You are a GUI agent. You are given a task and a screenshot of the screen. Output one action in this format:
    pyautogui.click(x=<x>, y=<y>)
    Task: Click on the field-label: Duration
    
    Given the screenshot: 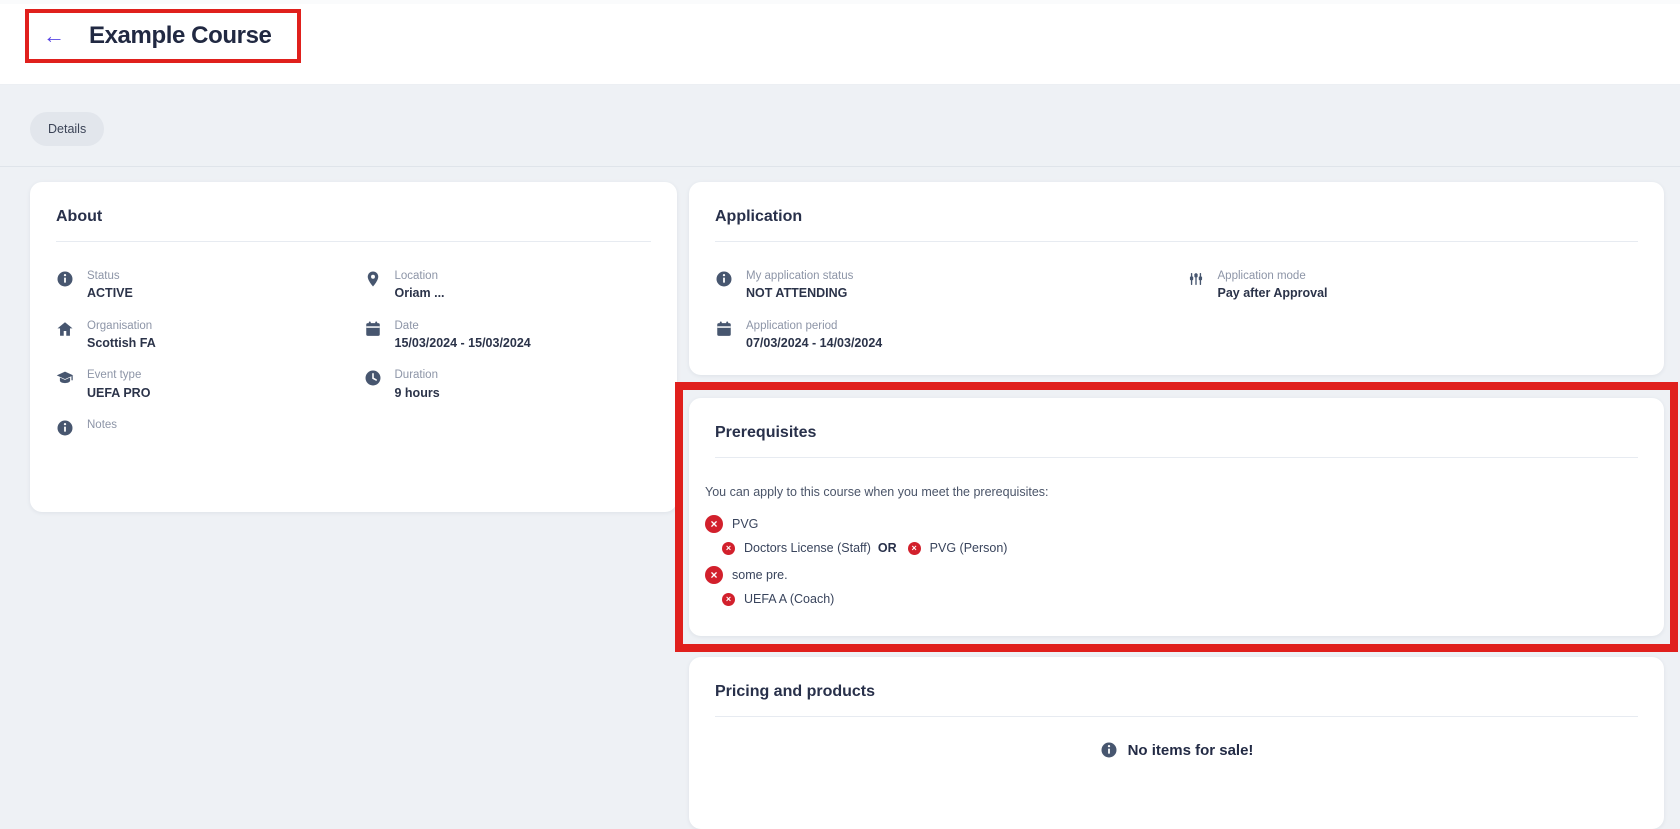 What is the action you would take?
    pyautogui.click(x=416, y=375)
    